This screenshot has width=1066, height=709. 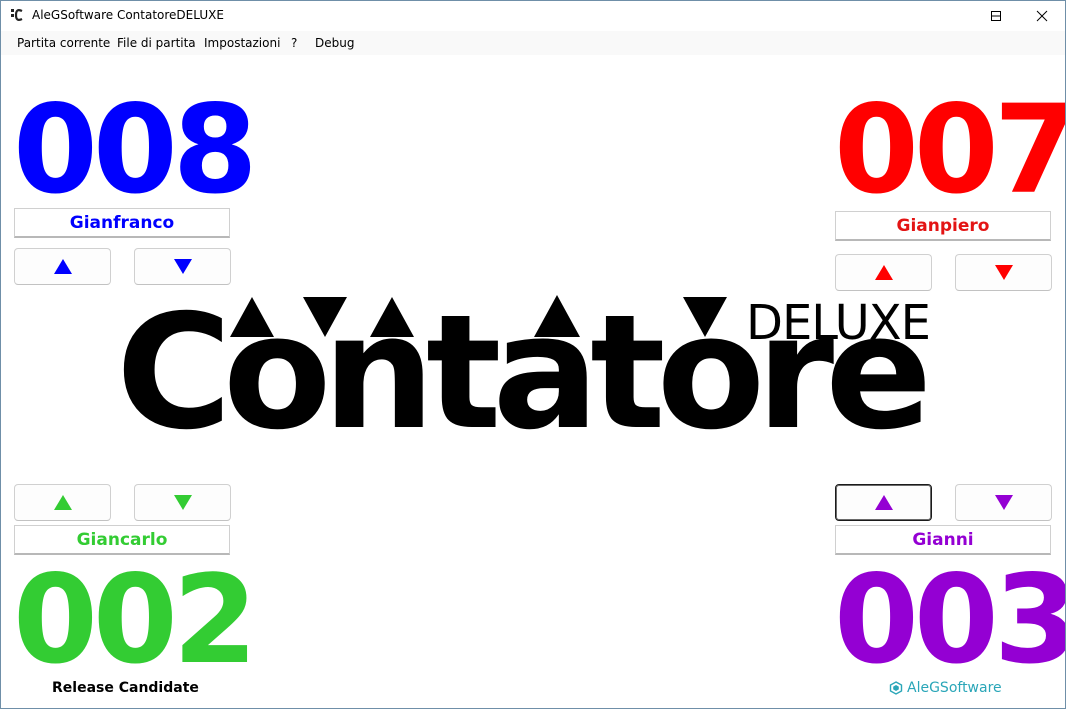 I want to click on menu-debug: Debug, so click(x=334, y=43).